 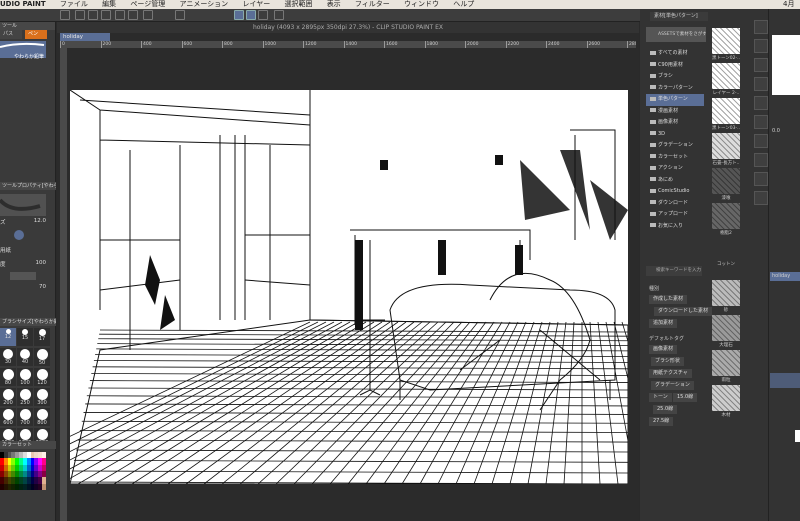 What do you see at coordinates (676, 34) in the screenshot?
I see `search-assets-button: ASSETSで素材をさがす` at bounding box center [676, 34].